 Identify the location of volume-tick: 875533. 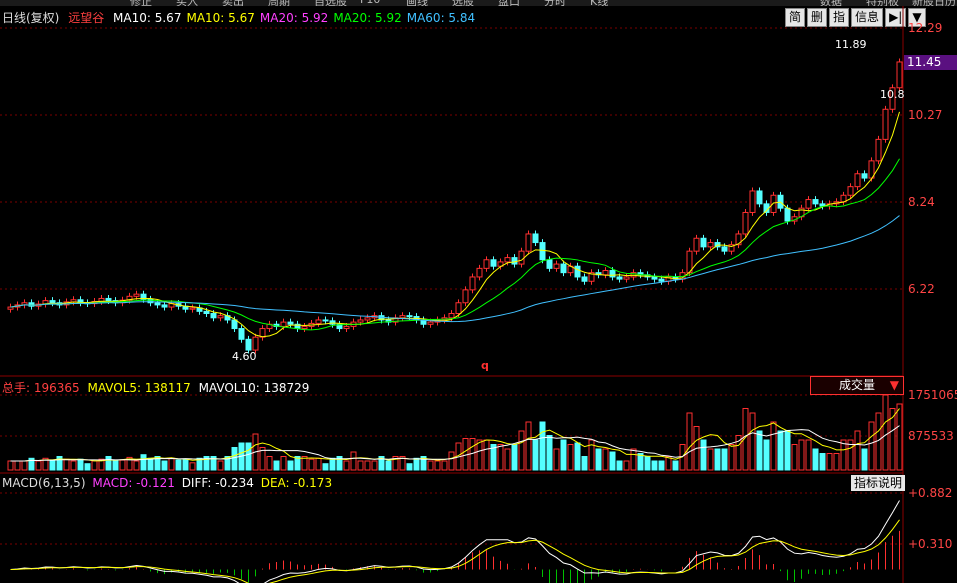
(931, 436).